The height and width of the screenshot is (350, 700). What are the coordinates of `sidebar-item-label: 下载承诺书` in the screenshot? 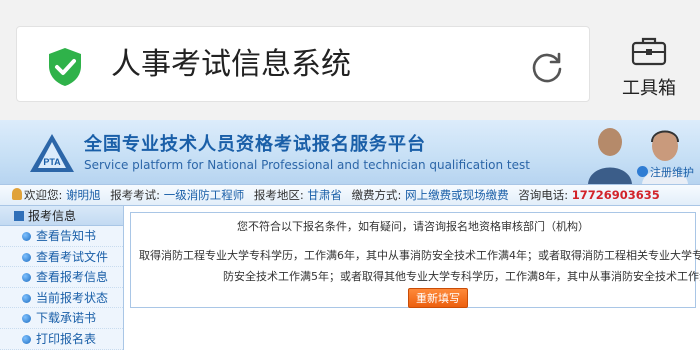 It's located at (66, 318).